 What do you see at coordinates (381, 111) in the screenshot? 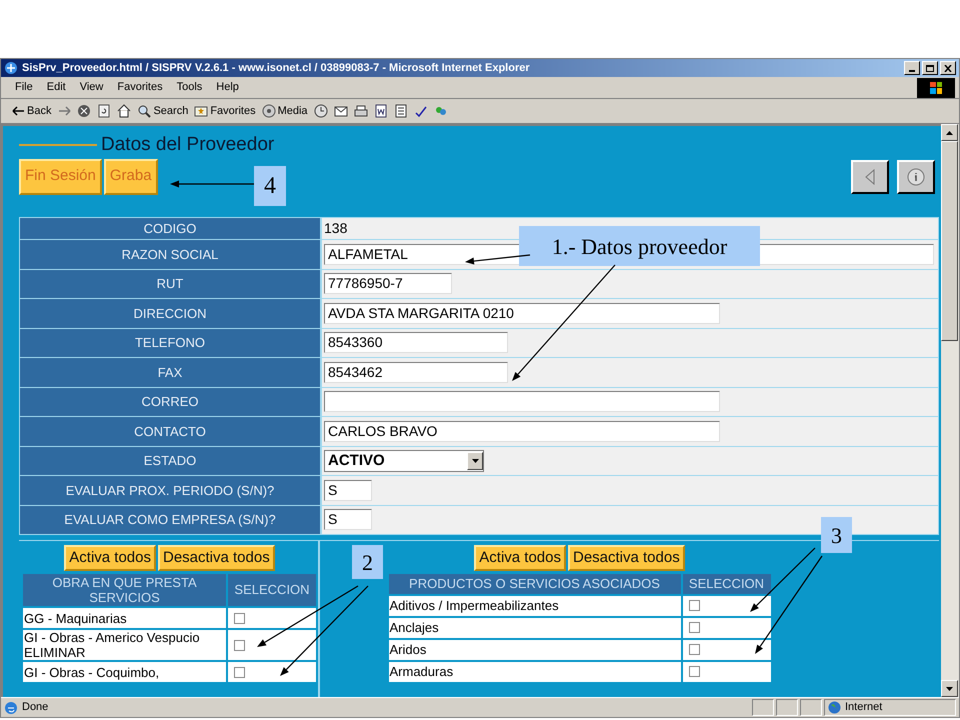
I see `edit-icon` at bounding box center [381, 111].